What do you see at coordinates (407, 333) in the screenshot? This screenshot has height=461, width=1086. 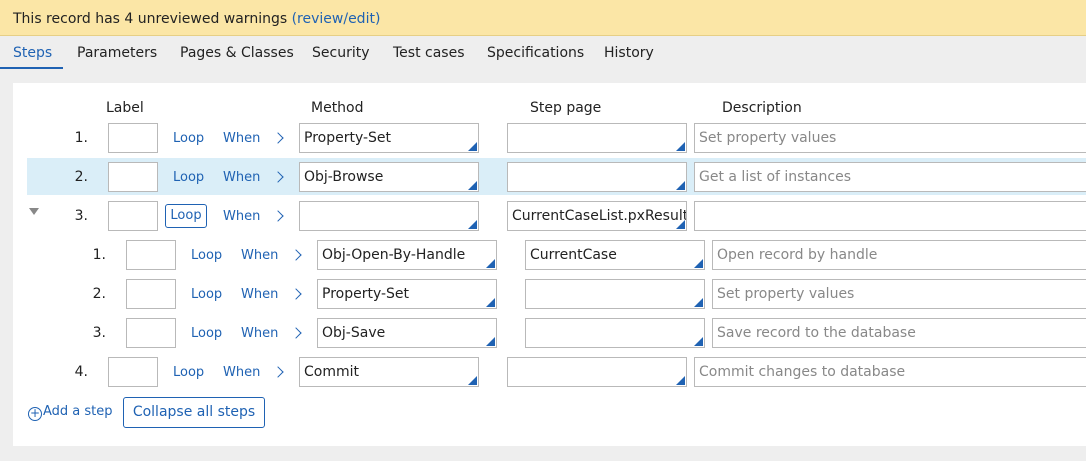 I see `method-field: Obj-Save` at bounding box center [407, 333].